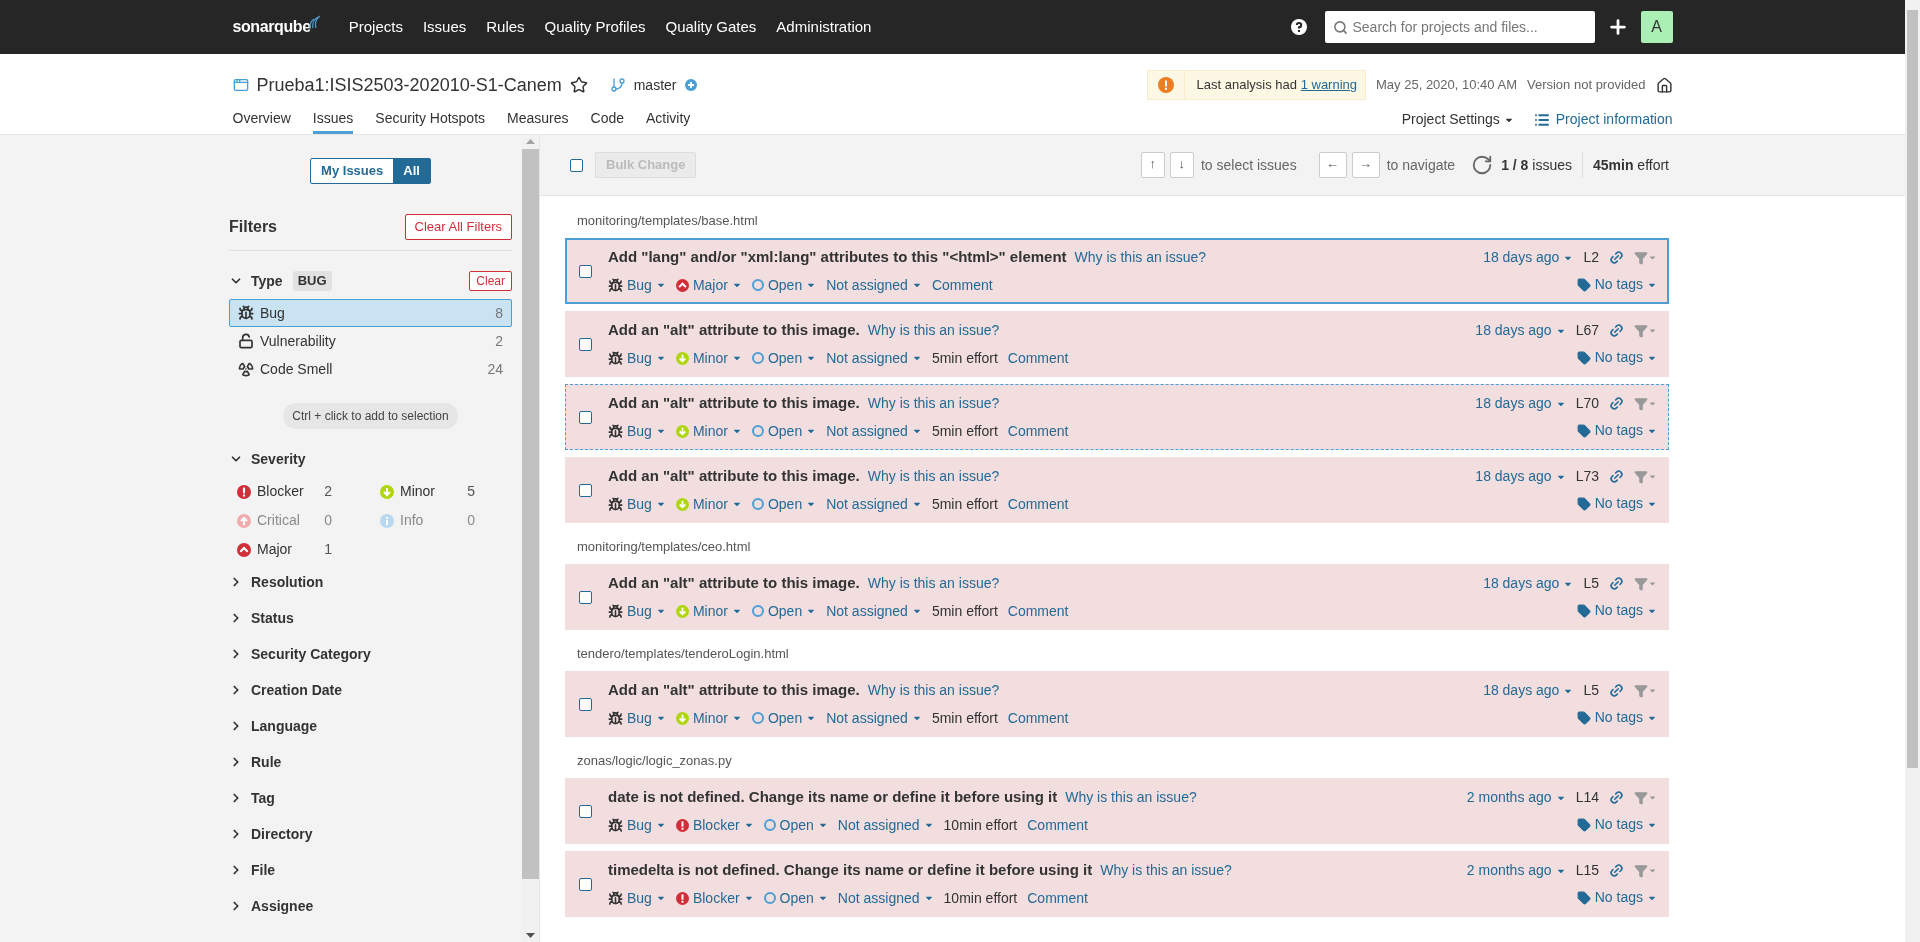 Image resolution: width=1920 pixels, height=942 pixels. Describe the element at coordinates (271, 834) in the screenshot. I see `facet-toggle: Directory` at that location.